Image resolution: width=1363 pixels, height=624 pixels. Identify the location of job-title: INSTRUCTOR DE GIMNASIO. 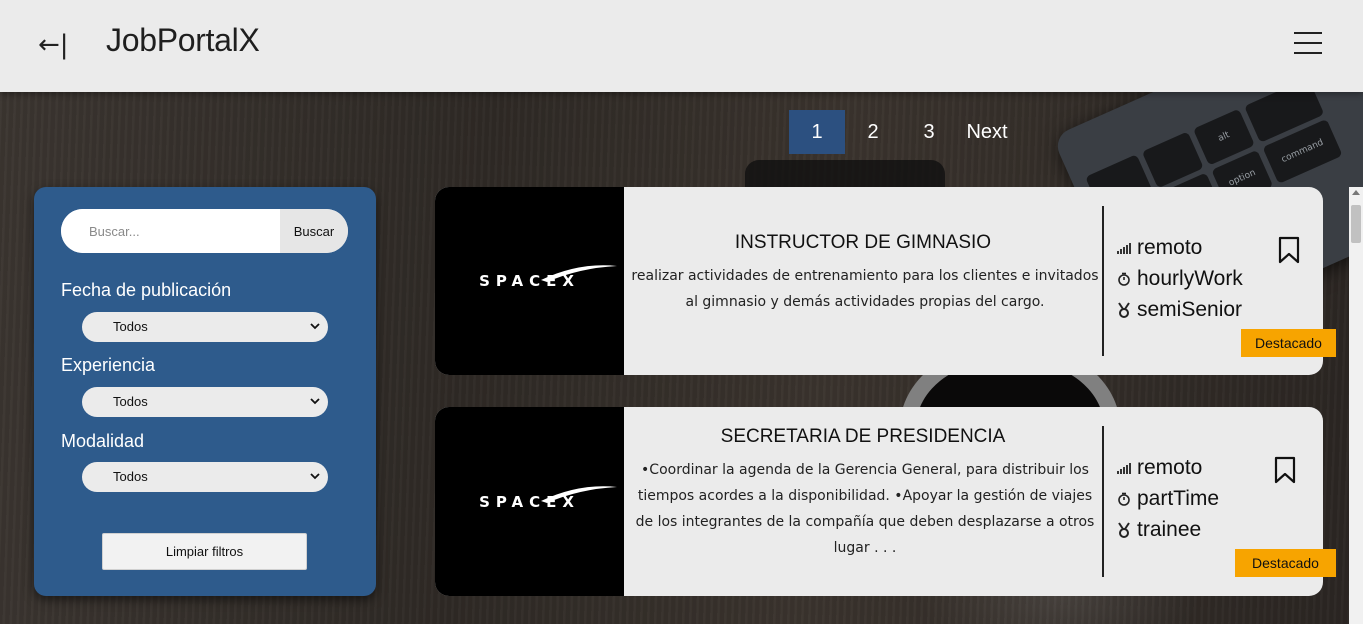
(863, 242).